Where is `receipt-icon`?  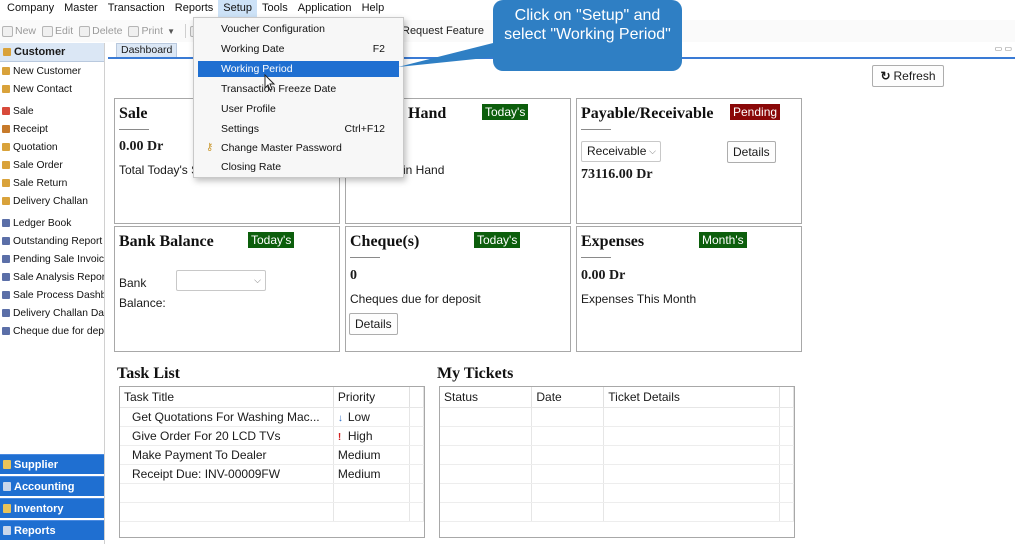 receipt-icon is located at coordinates (6, 129).